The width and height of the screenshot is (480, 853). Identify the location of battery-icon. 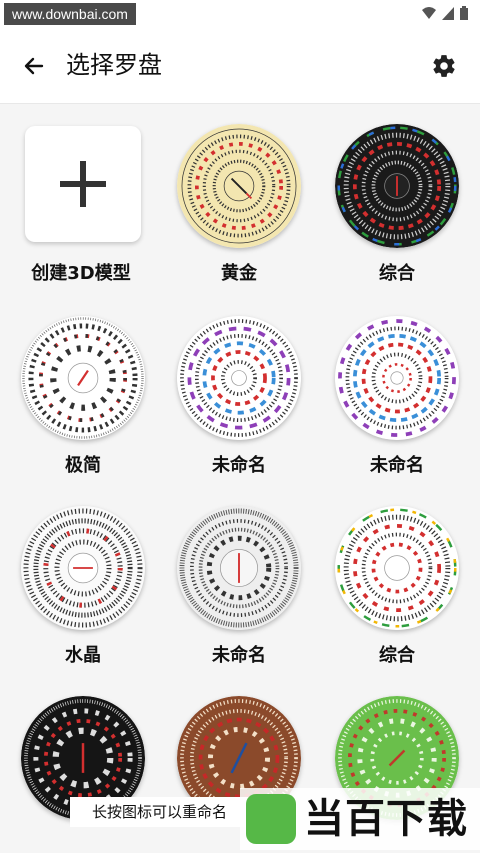
(464, 13).